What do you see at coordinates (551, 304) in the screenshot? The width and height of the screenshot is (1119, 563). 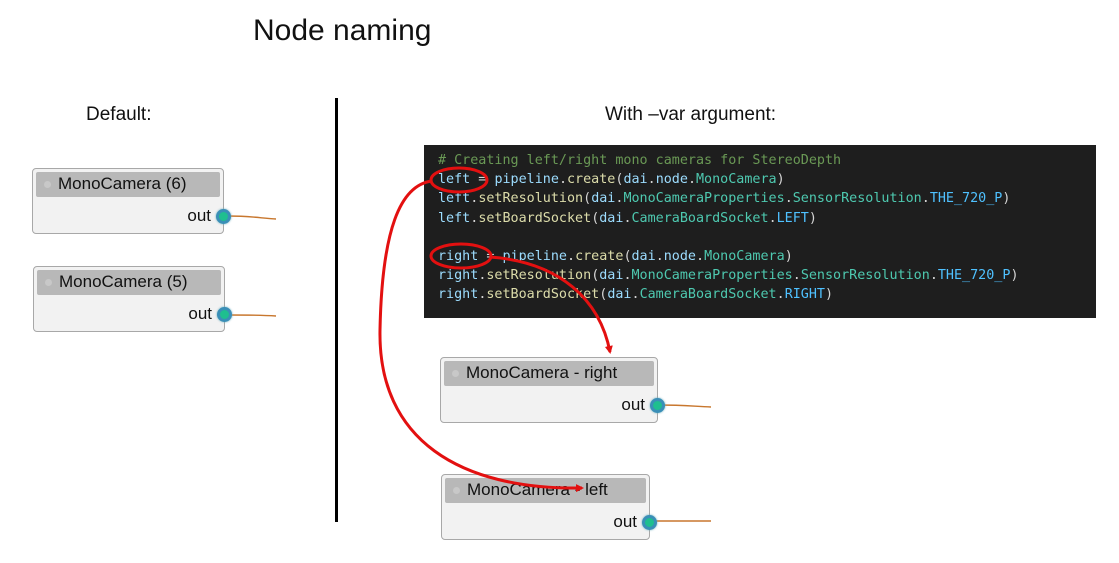 I see `arrow-right-to-node` at bounding box center [551, 304].